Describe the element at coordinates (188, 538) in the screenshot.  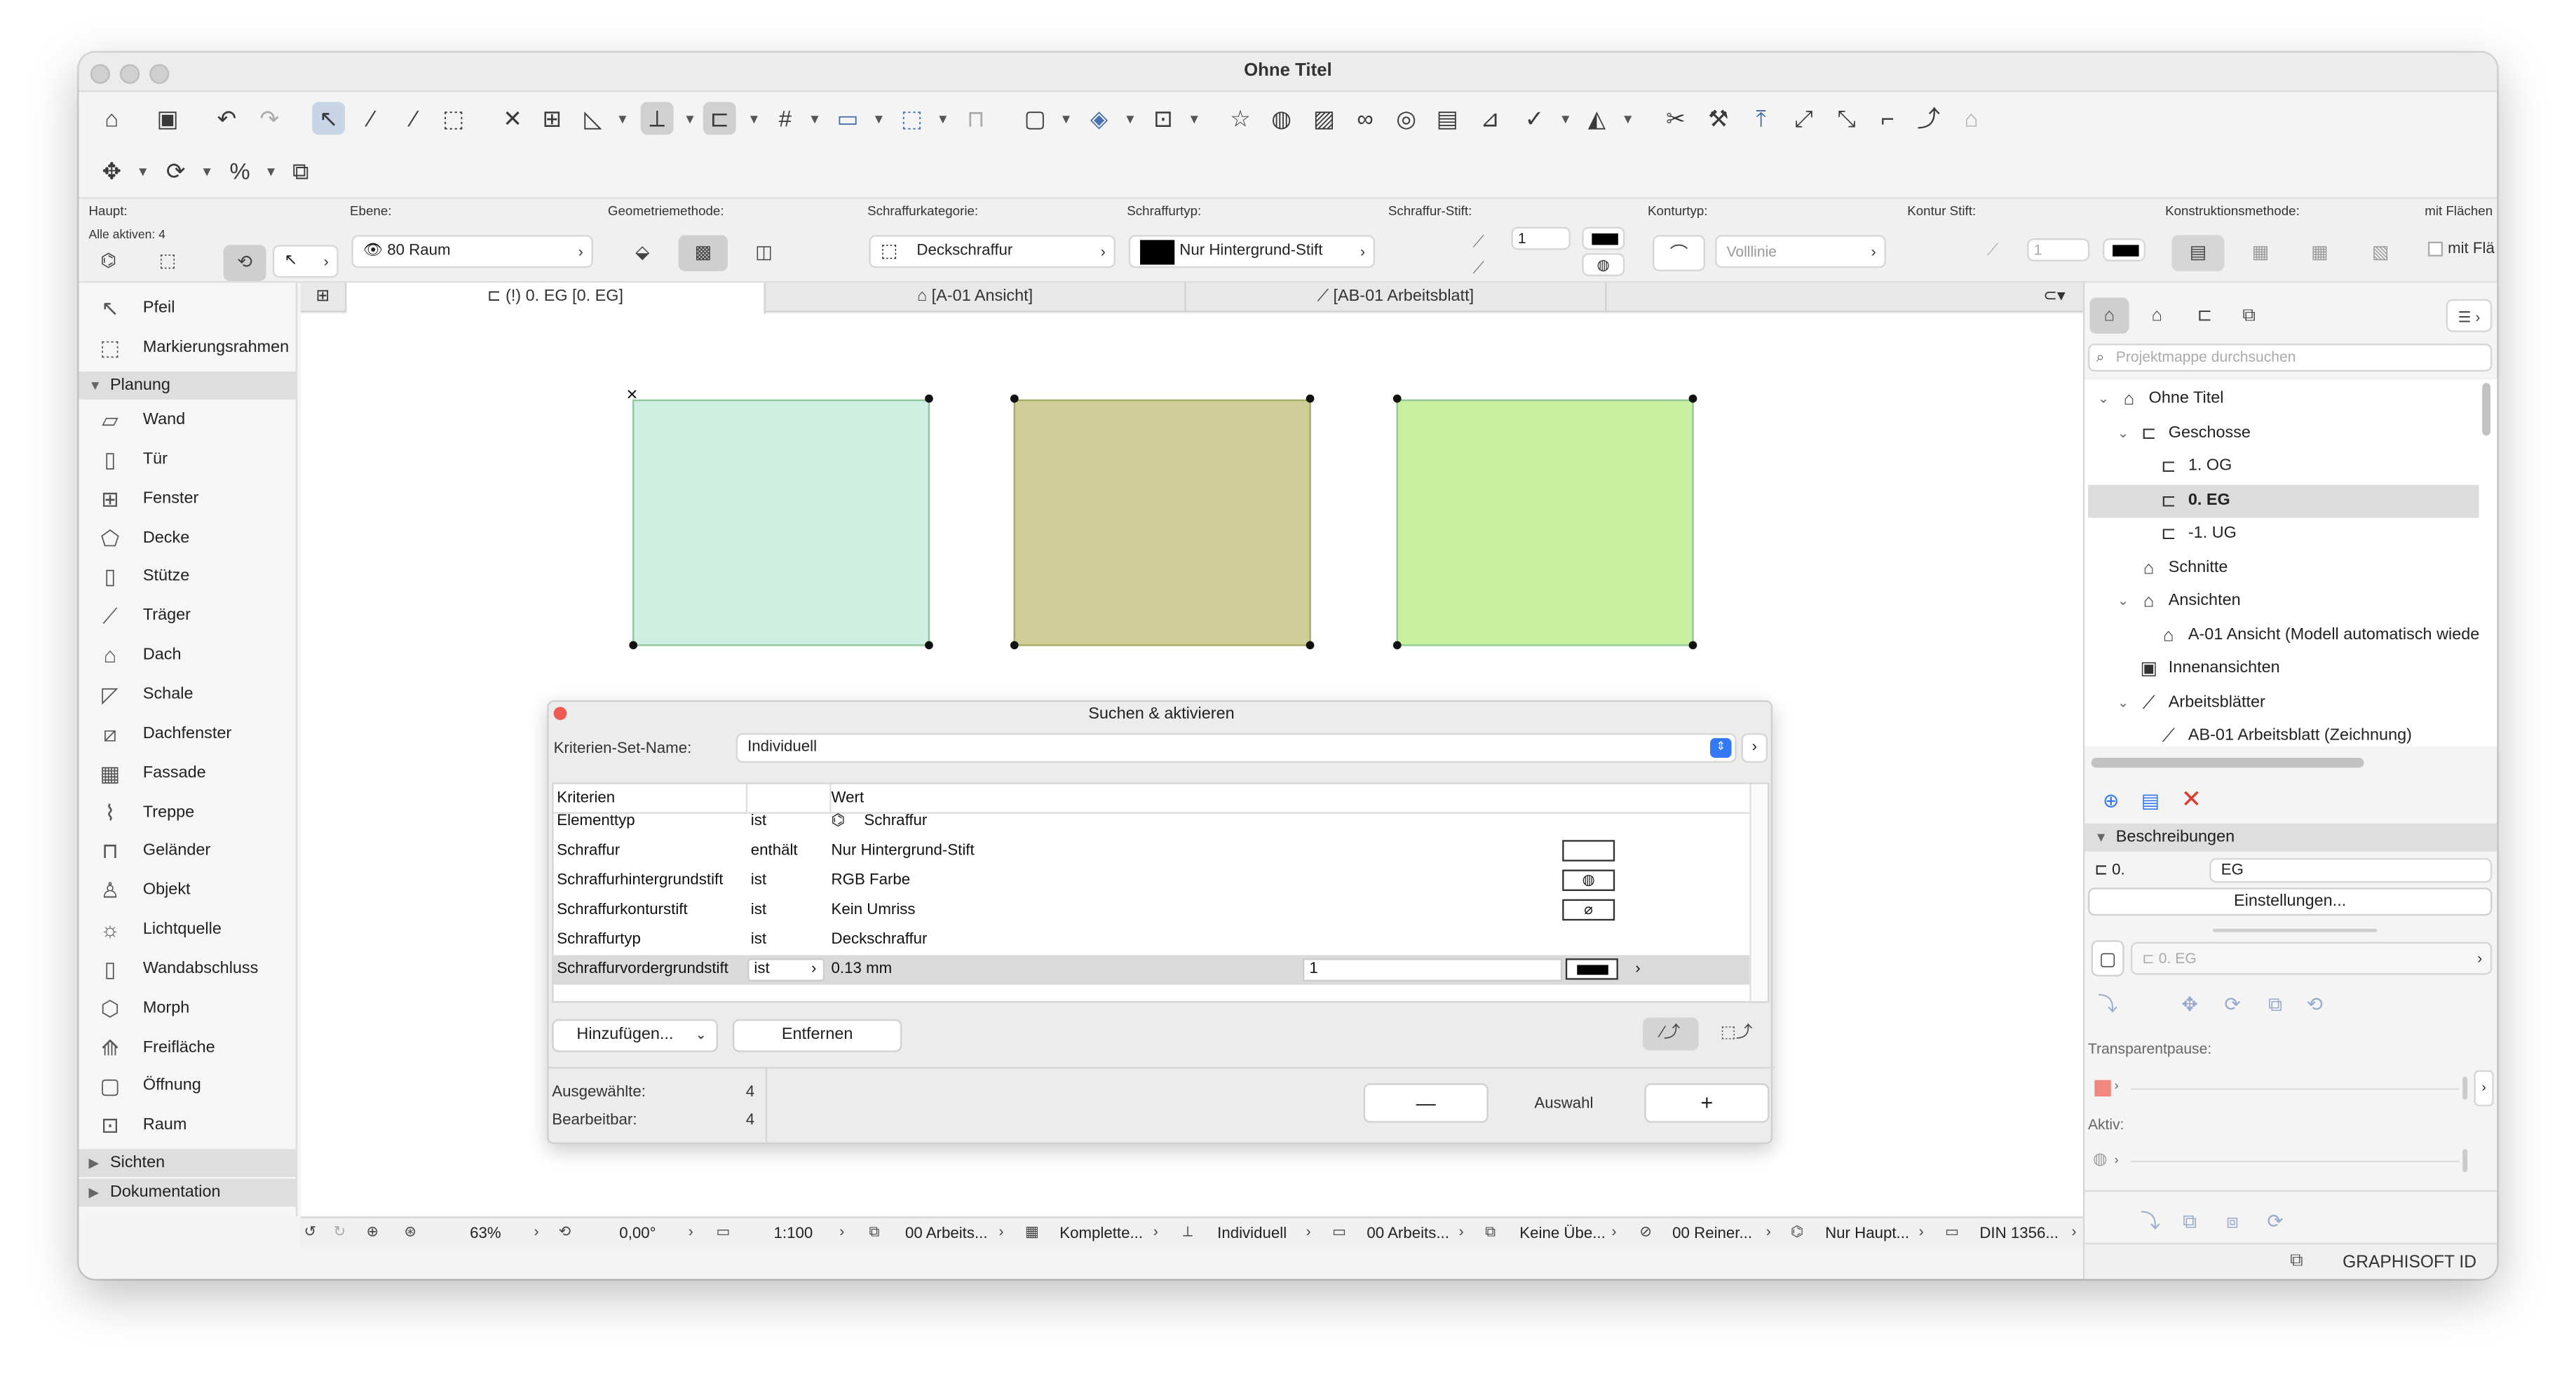
I see `tool-slab: ⬠ Decke` at that location.